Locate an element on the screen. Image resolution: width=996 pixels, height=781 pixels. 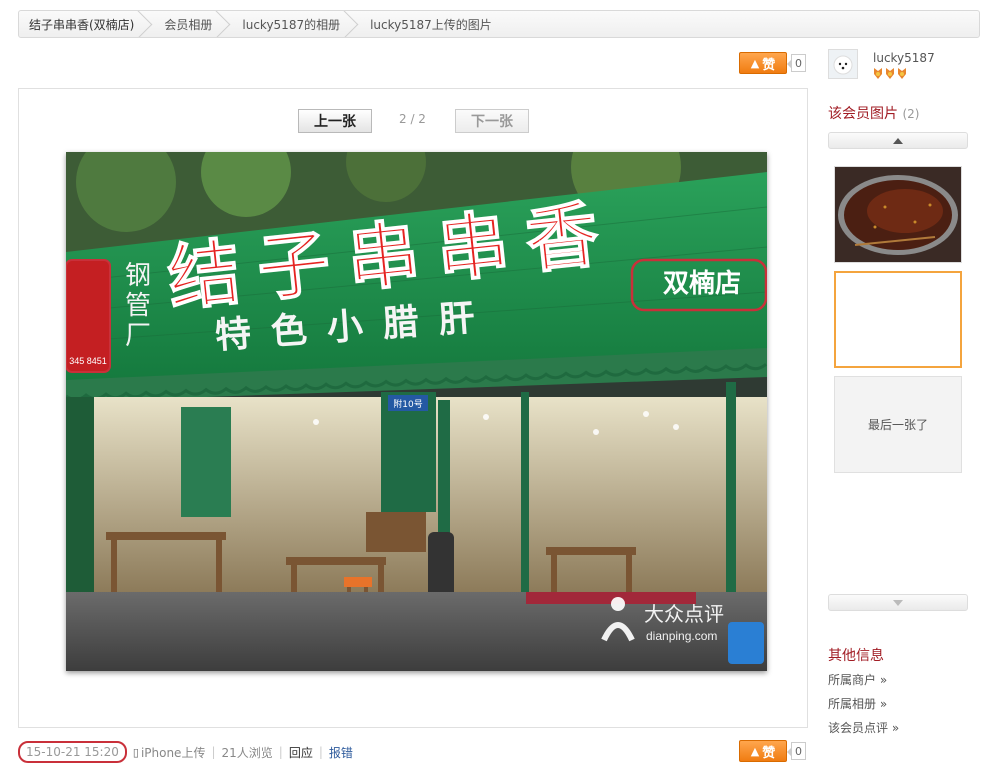
photo-pager: 2 / 2 is located at coordinates (412, 119).